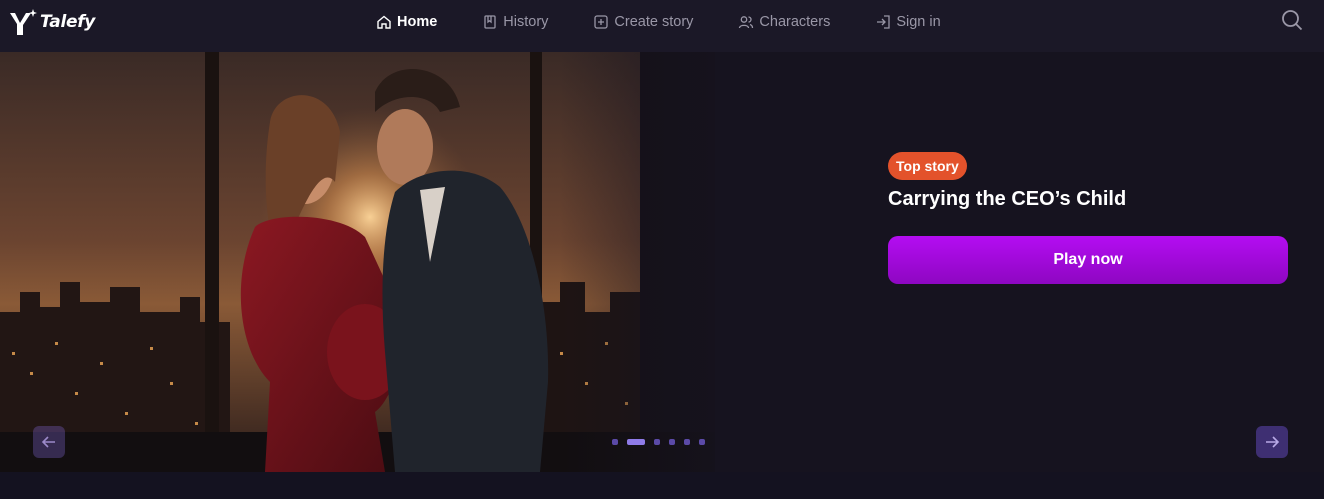 The height and width of the screenshot is (499, 1324). I want to click on hero-fade-overlay, so click(660, 262).